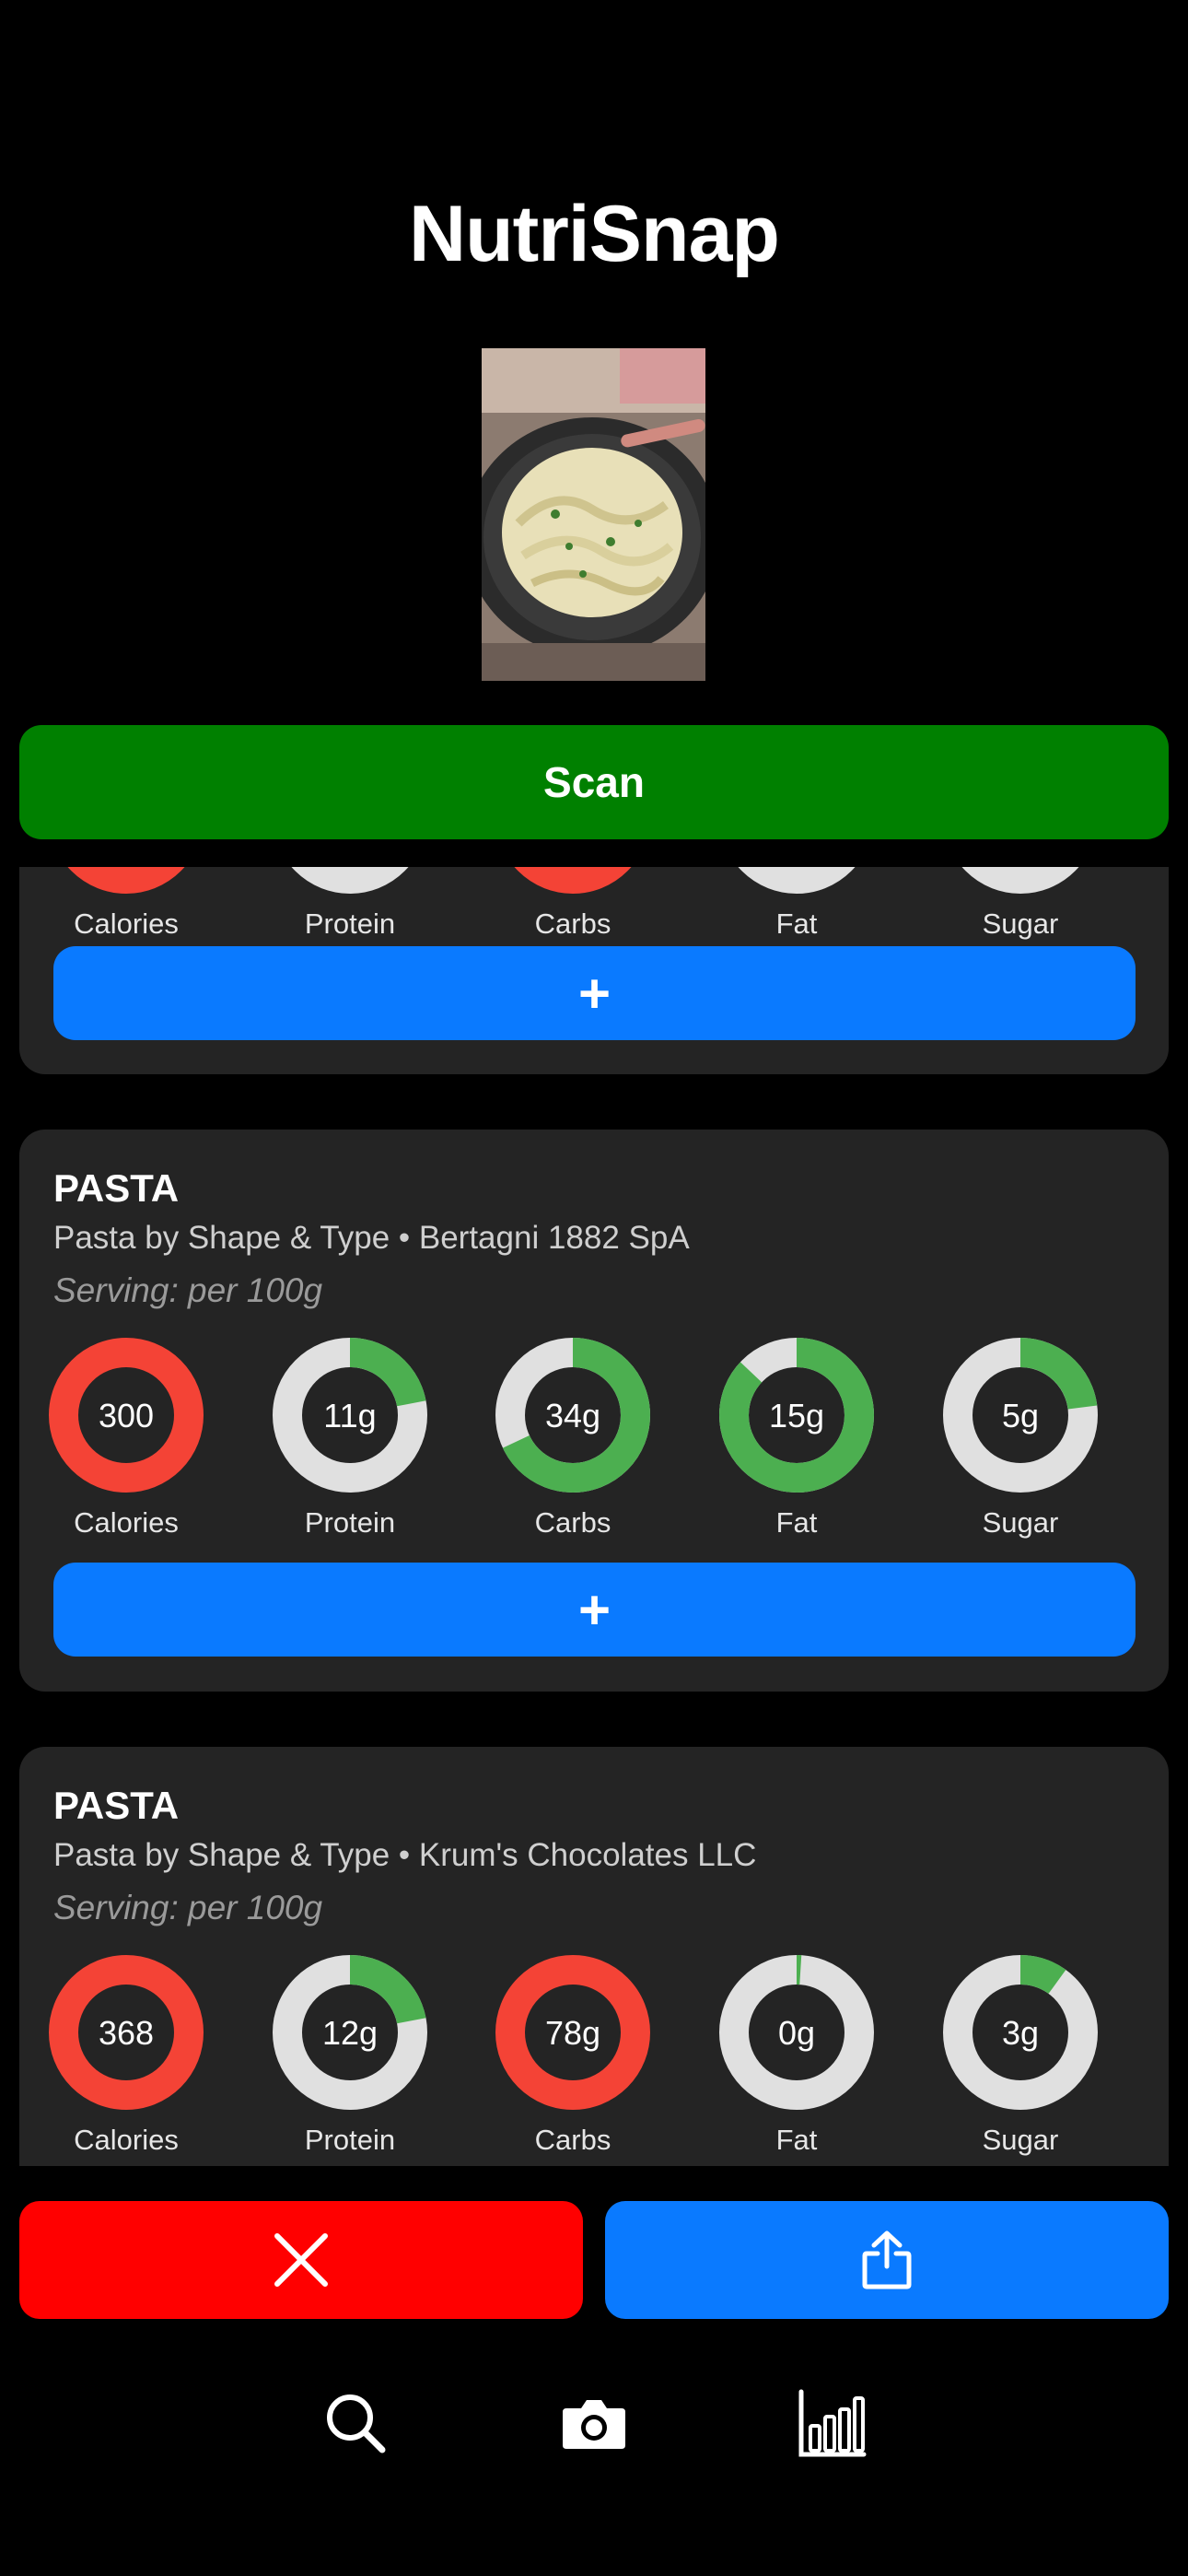  I want to click on progress-ring: 368, so click(126, 2032).